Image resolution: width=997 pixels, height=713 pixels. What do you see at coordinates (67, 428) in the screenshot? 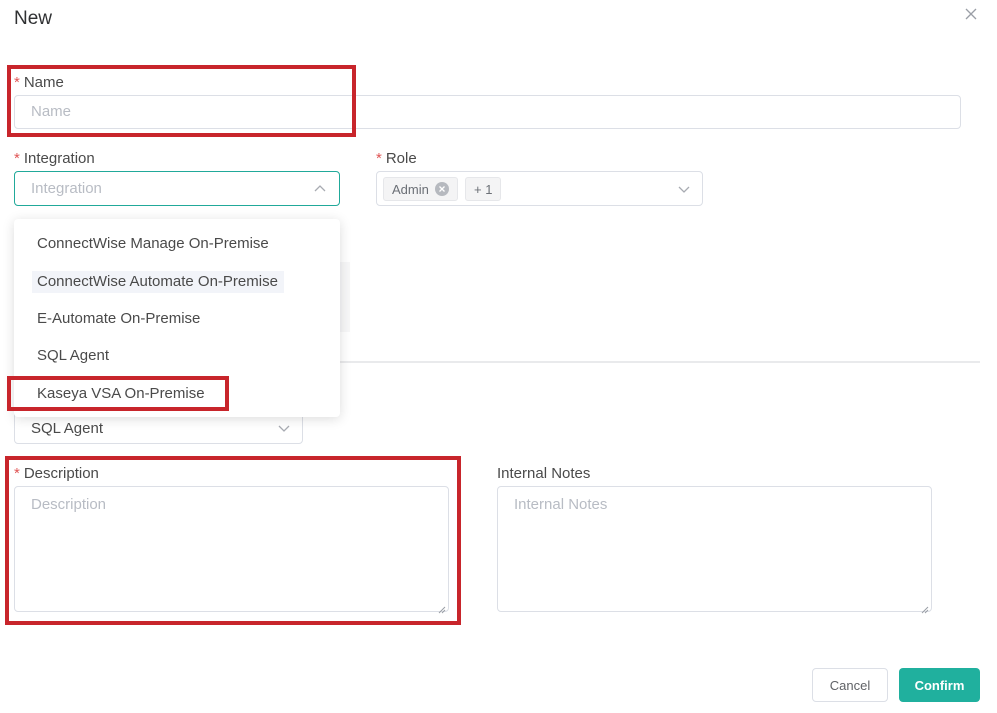
I see `sql-agent-select-value: SQL Agent` at bounding box center [67, 428].